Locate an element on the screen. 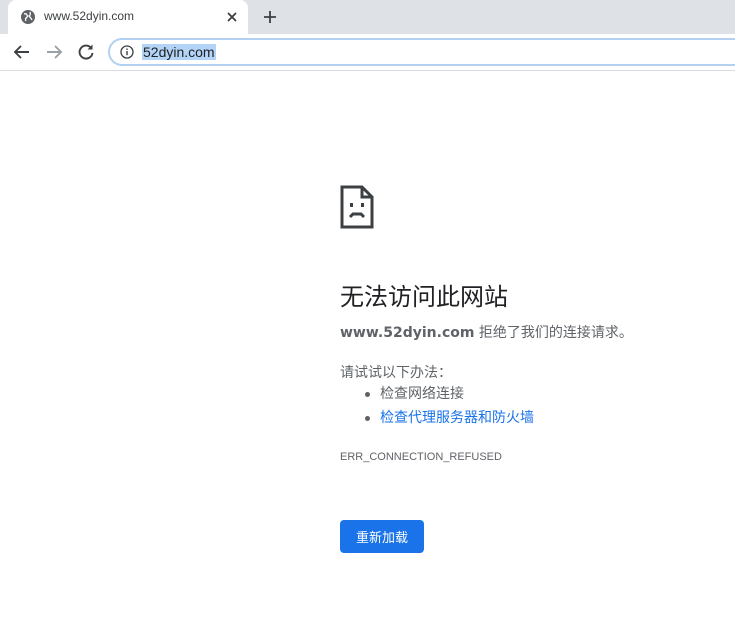  reload-icon is located at coordinates (86, 52).